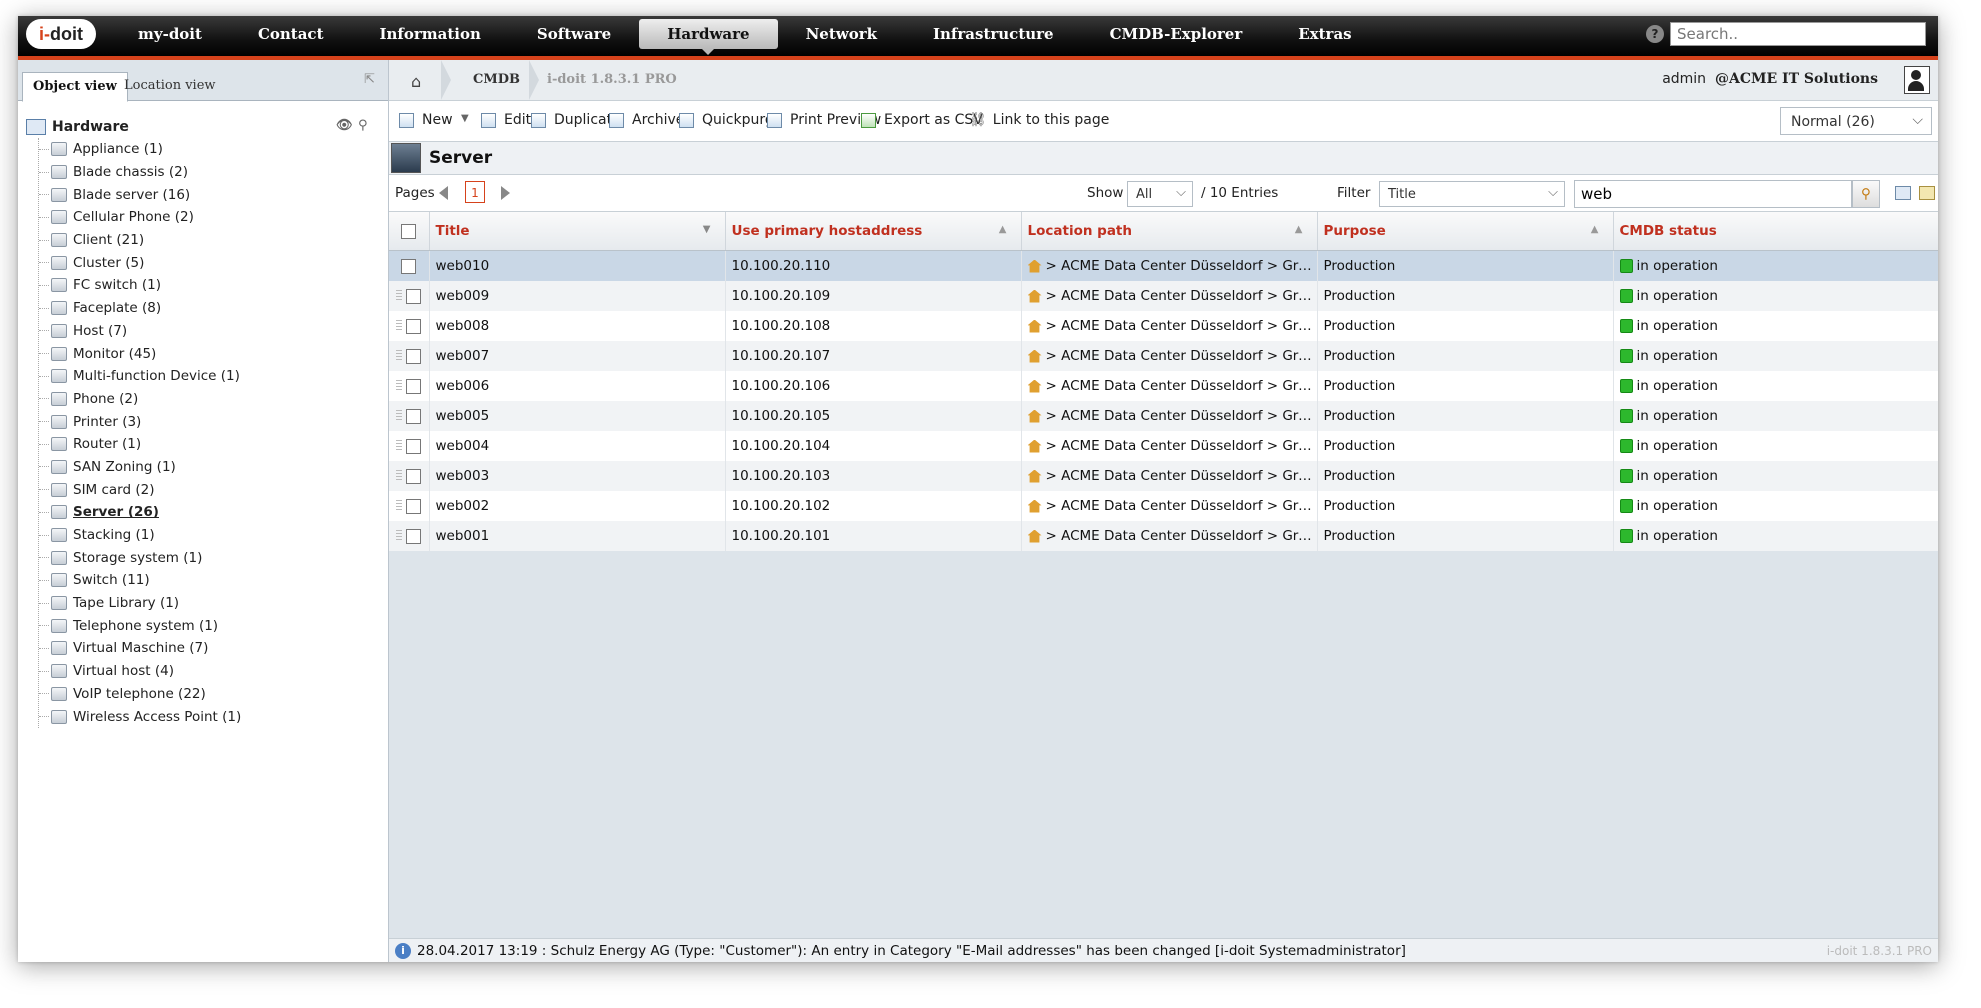 The height and width of the screenshot is (1008, 1981). I want to click on cell-title: web009, so click(577, 296).